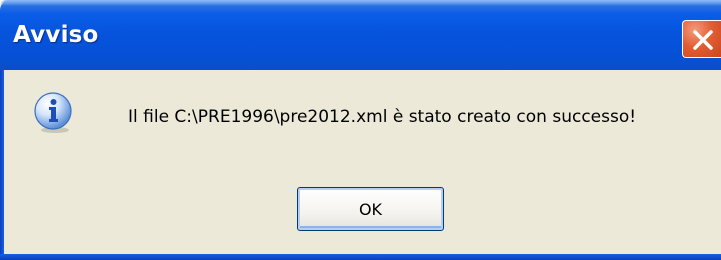 Image resolution: width=721 pixels, height=260 pixels. What do you see at coordinates (360, 3) in the screenshot?
I see `title-bar-highlight` at bounding box center [360, 3].